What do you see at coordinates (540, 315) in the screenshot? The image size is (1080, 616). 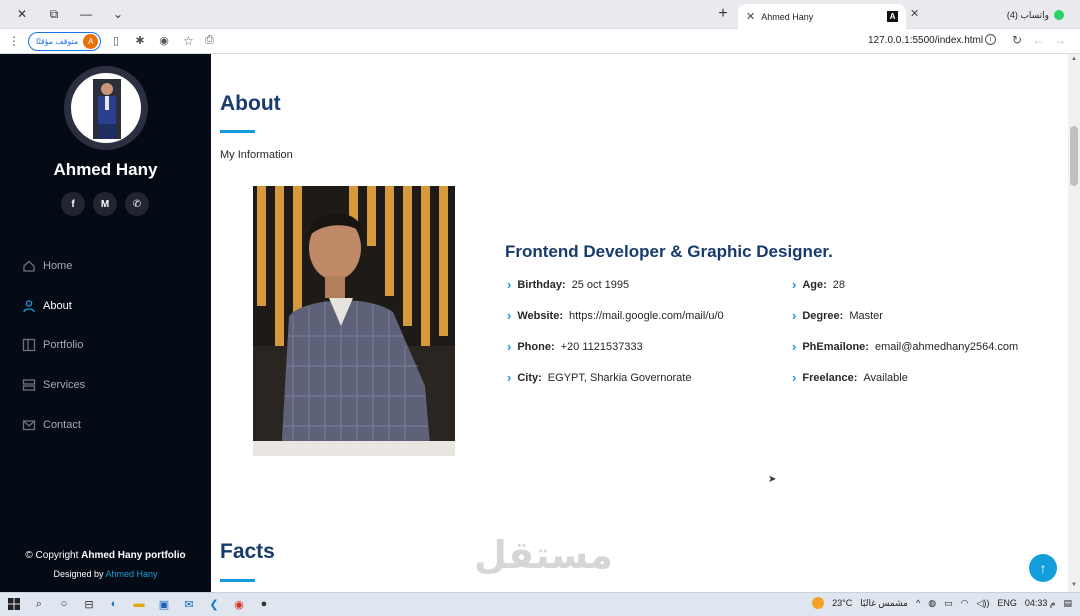 I see `info-label: Website:` at bounding box center [540, 315].